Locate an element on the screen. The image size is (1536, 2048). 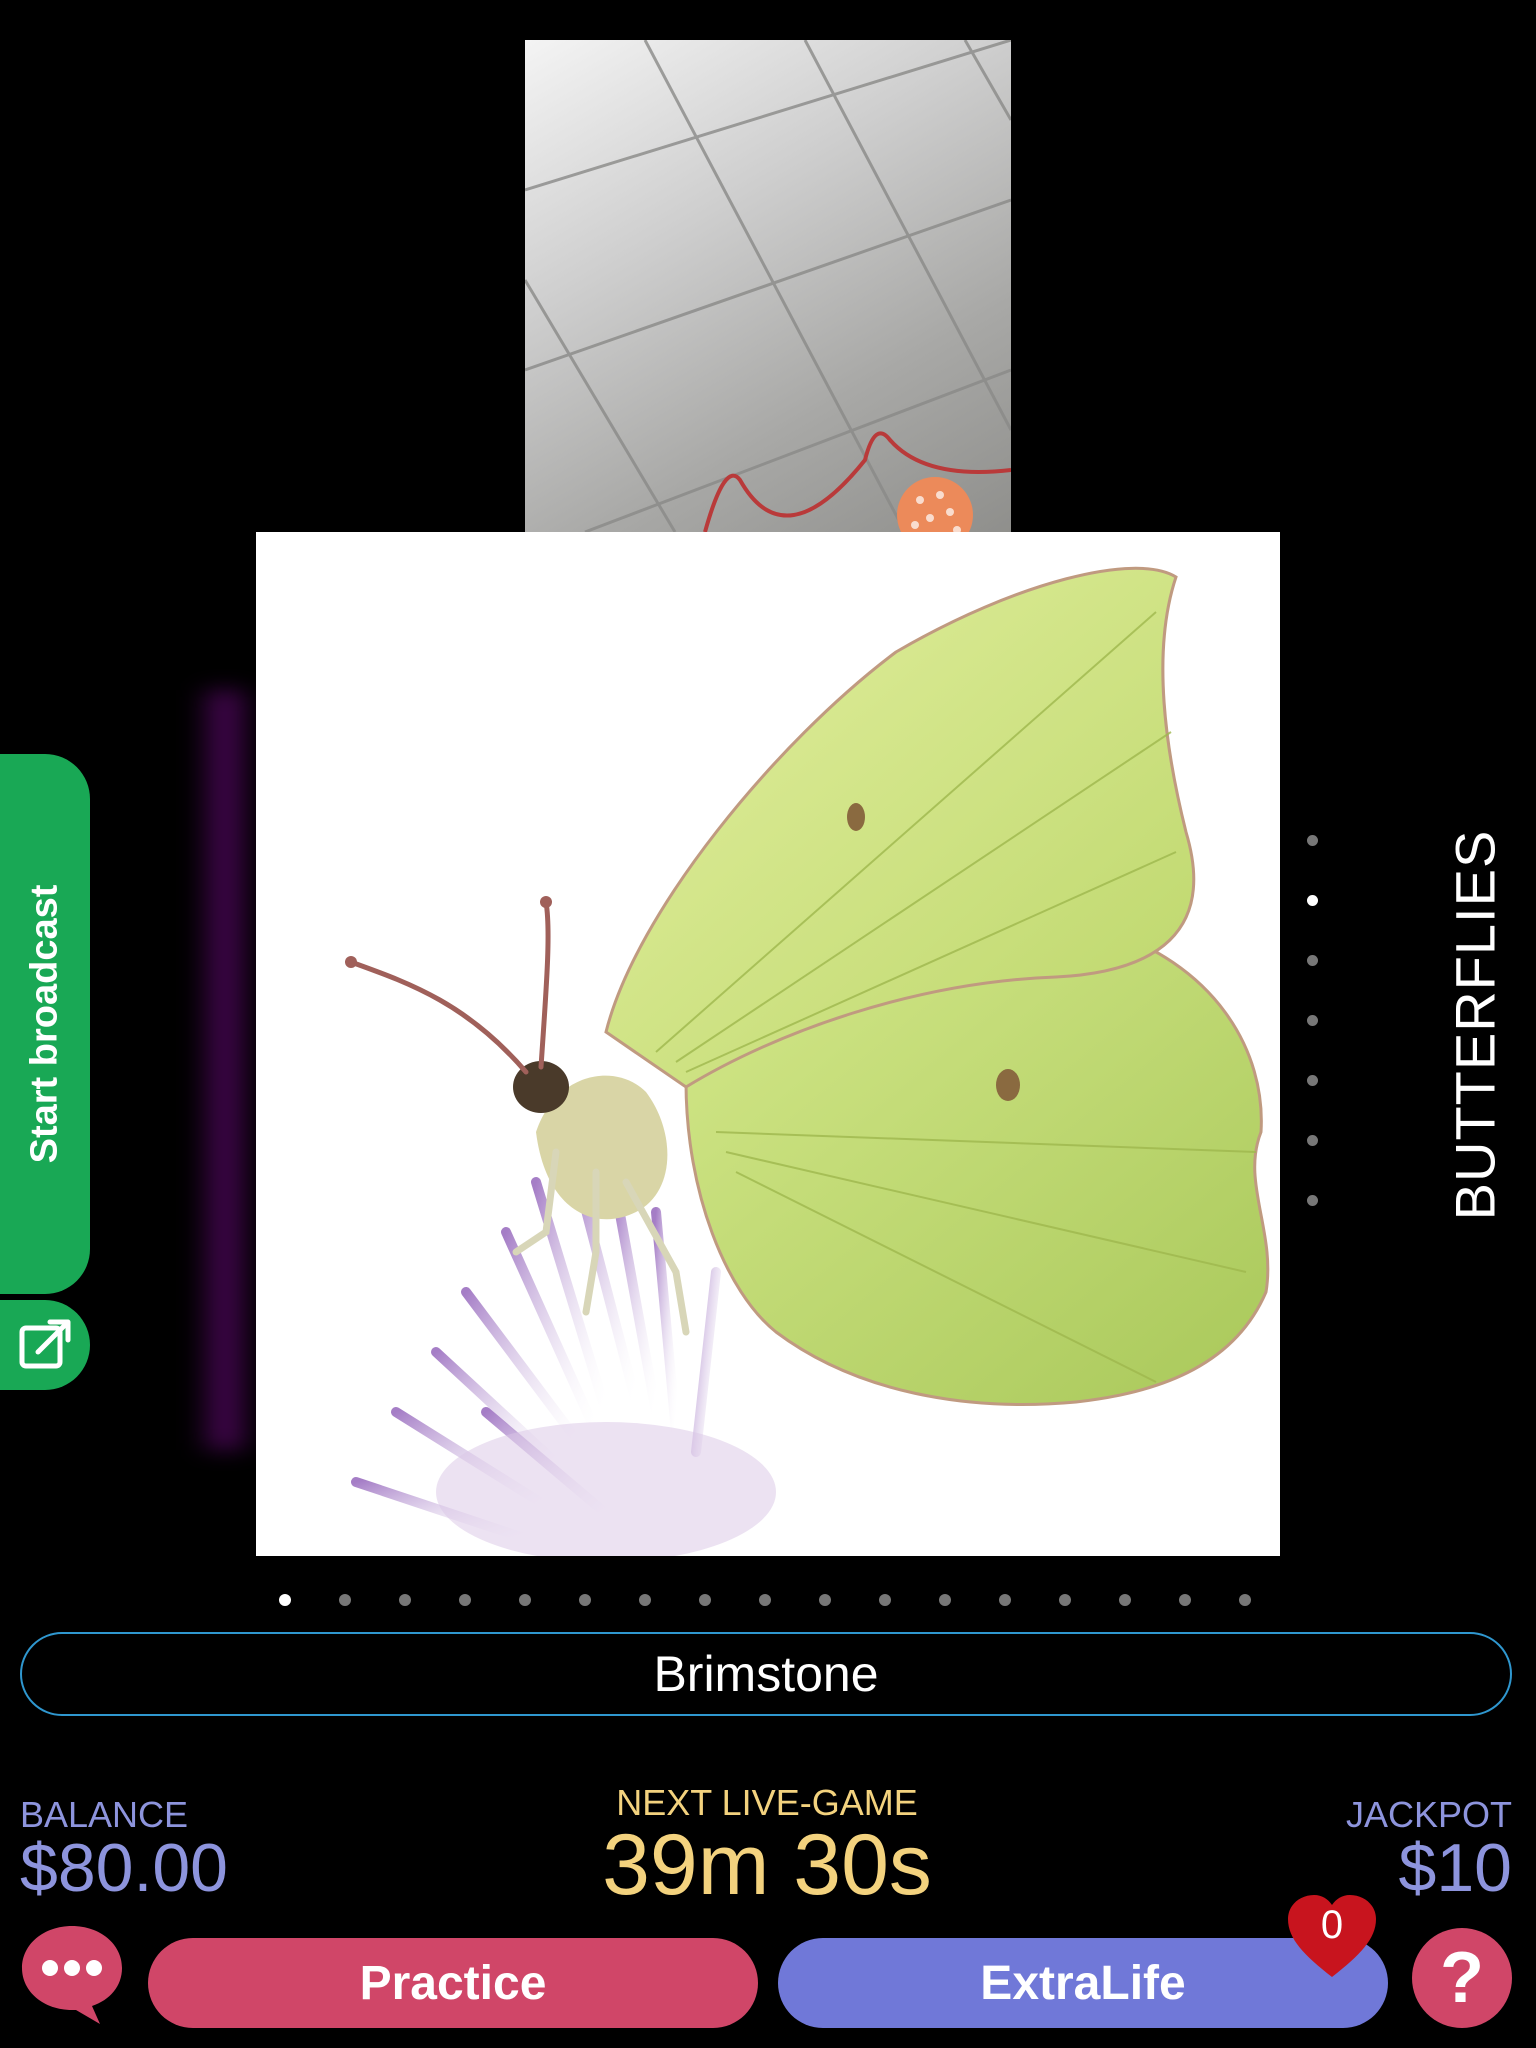
extralife-heart-badge: 0 is located at coordinates (1332, 1937).